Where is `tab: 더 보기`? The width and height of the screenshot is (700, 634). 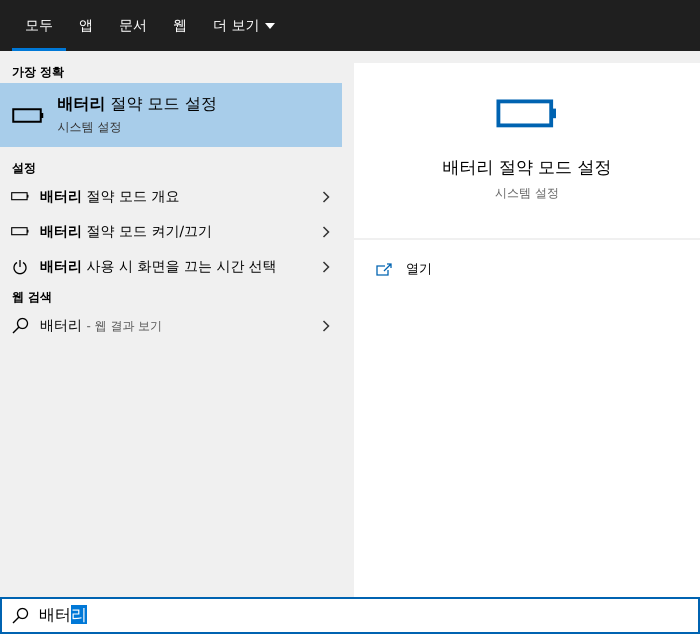 tab: 더 보기 is located at coordinates (244, 25).